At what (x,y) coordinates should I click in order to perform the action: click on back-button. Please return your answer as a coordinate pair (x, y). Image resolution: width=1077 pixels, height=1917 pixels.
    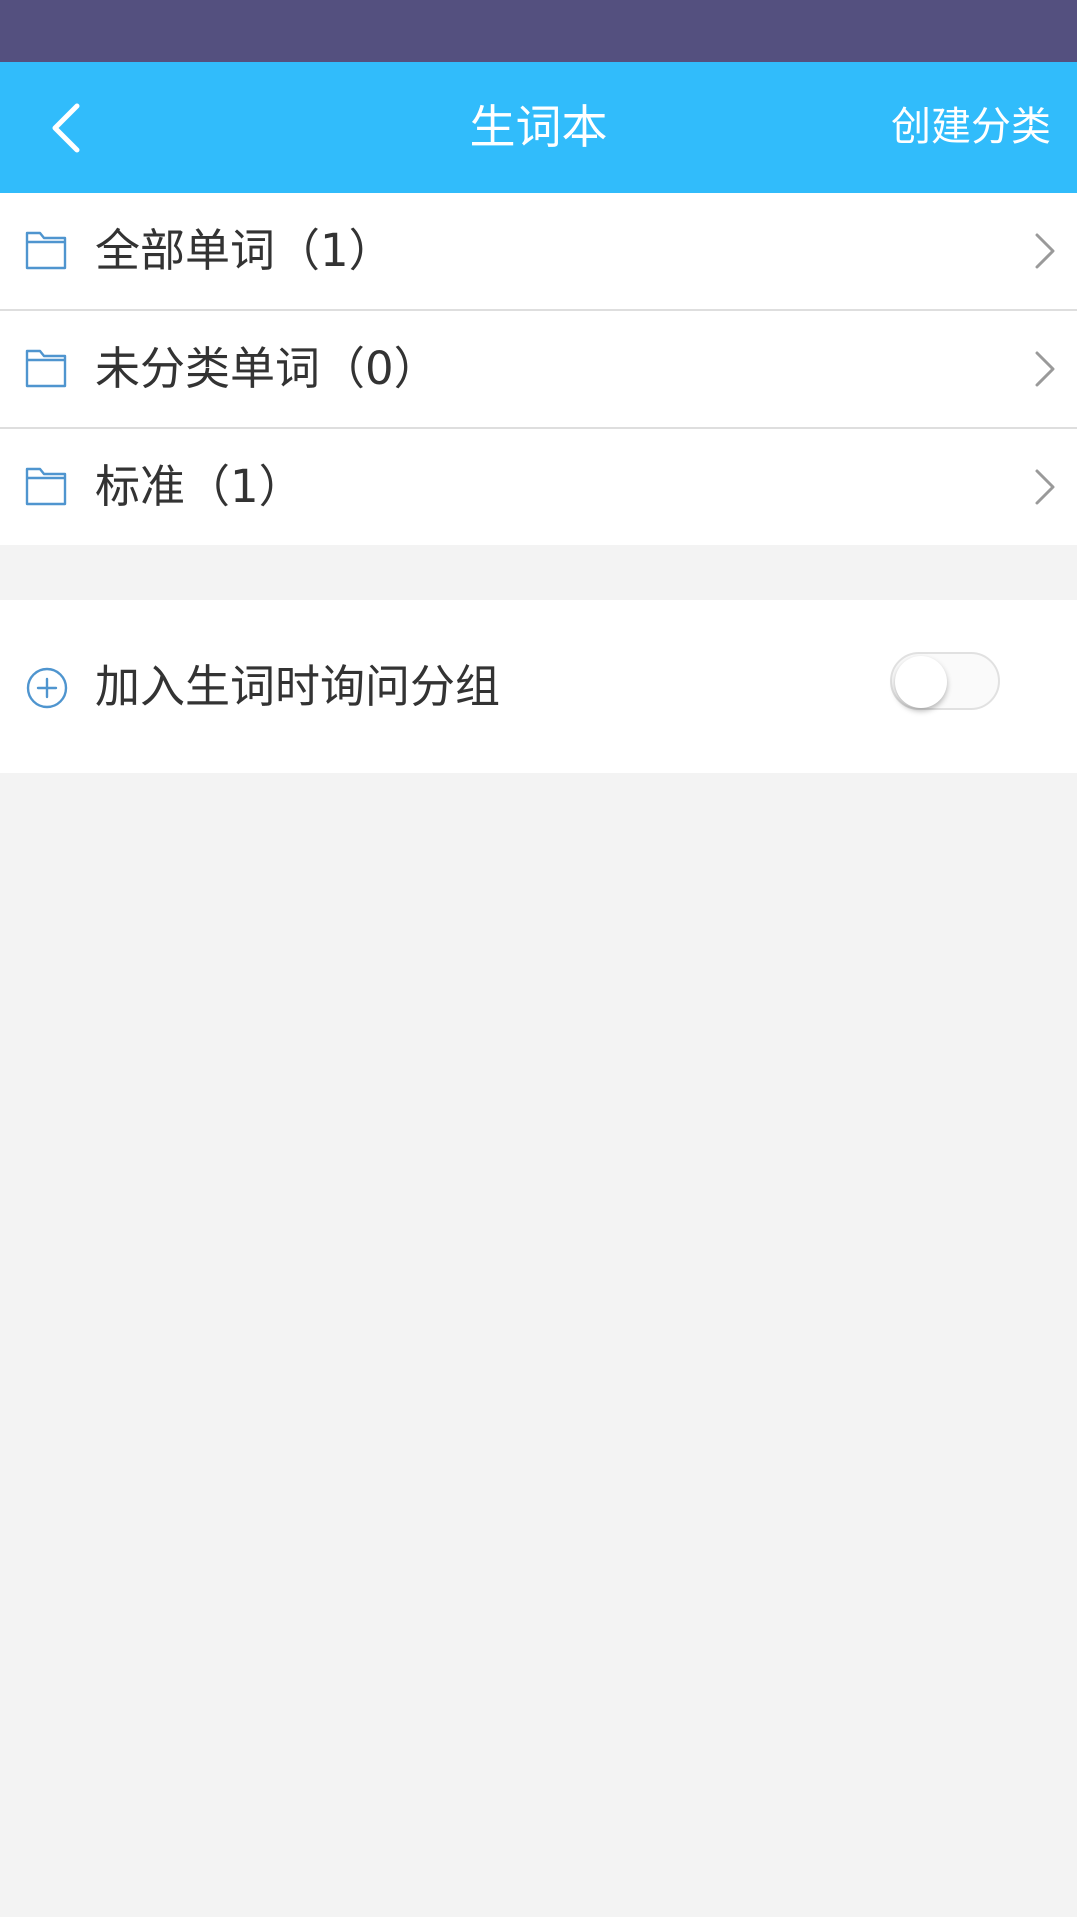
    Looking at the image, I should click on (66, 128).